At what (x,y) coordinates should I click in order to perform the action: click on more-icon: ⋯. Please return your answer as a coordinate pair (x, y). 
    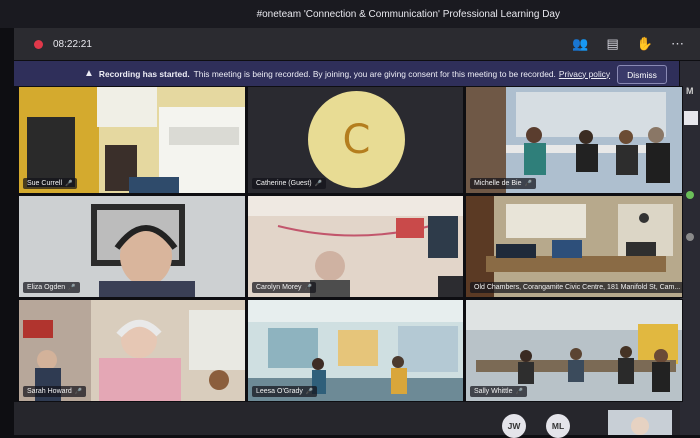
    Looking at the image, I should click on (677, 44).